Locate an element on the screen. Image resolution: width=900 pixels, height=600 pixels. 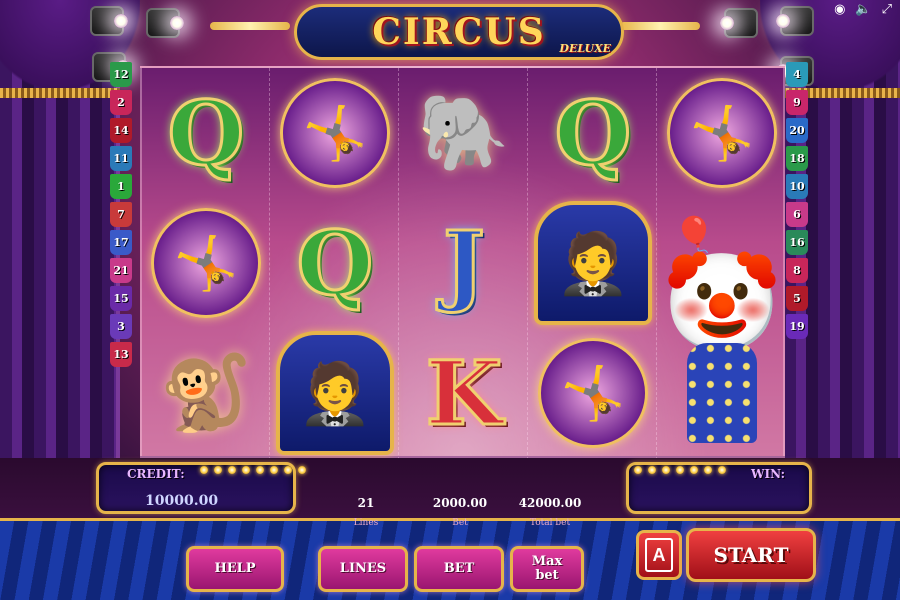
total-bet-label: Total bet is located at coordinates (550, 523).